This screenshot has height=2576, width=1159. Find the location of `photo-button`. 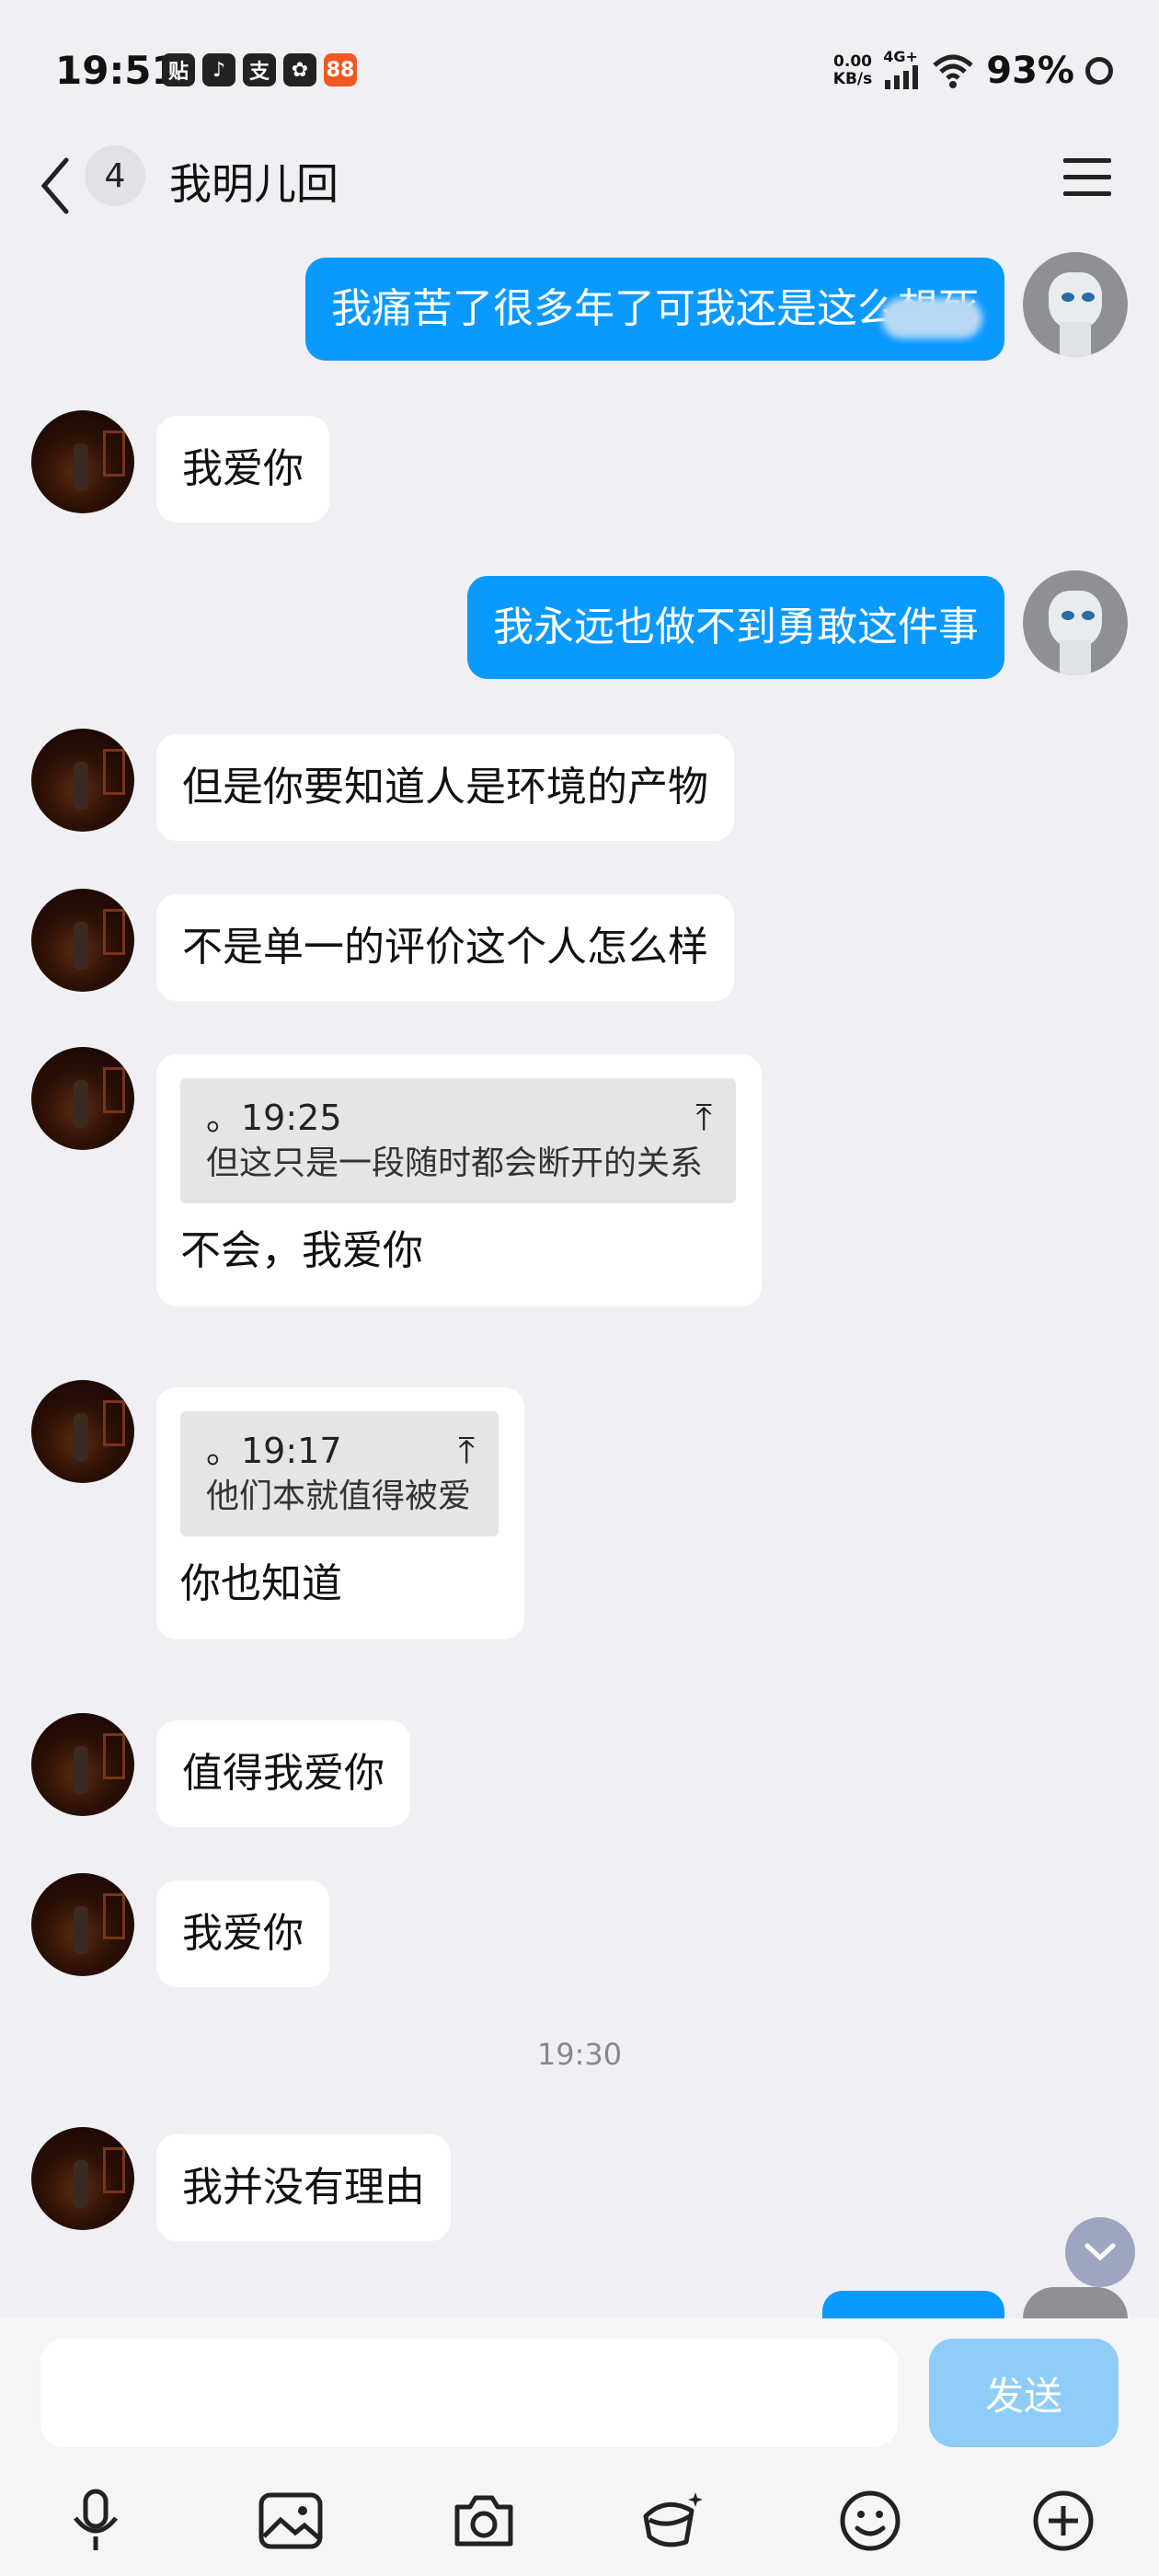

photo-button is located at coordinates (290, 2520).